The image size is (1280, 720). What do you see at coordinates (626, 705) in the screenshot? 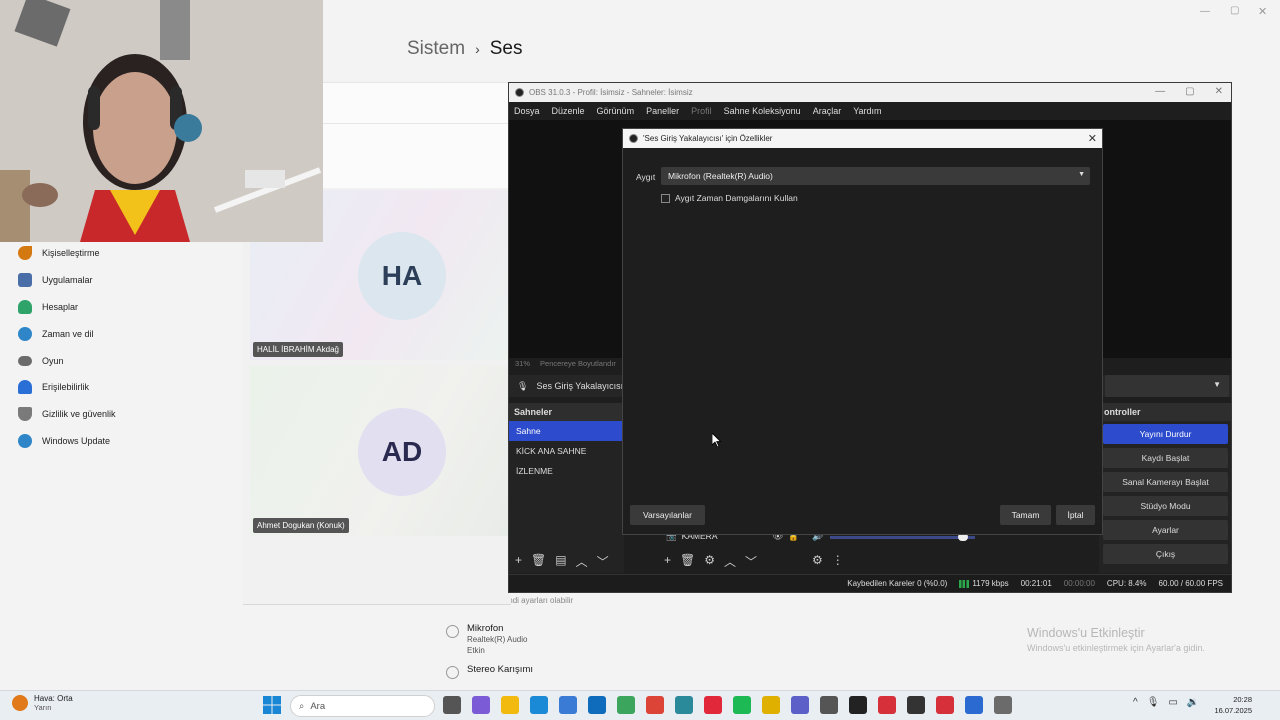
I see `app-green-icon` at bounding box center [626, 705].